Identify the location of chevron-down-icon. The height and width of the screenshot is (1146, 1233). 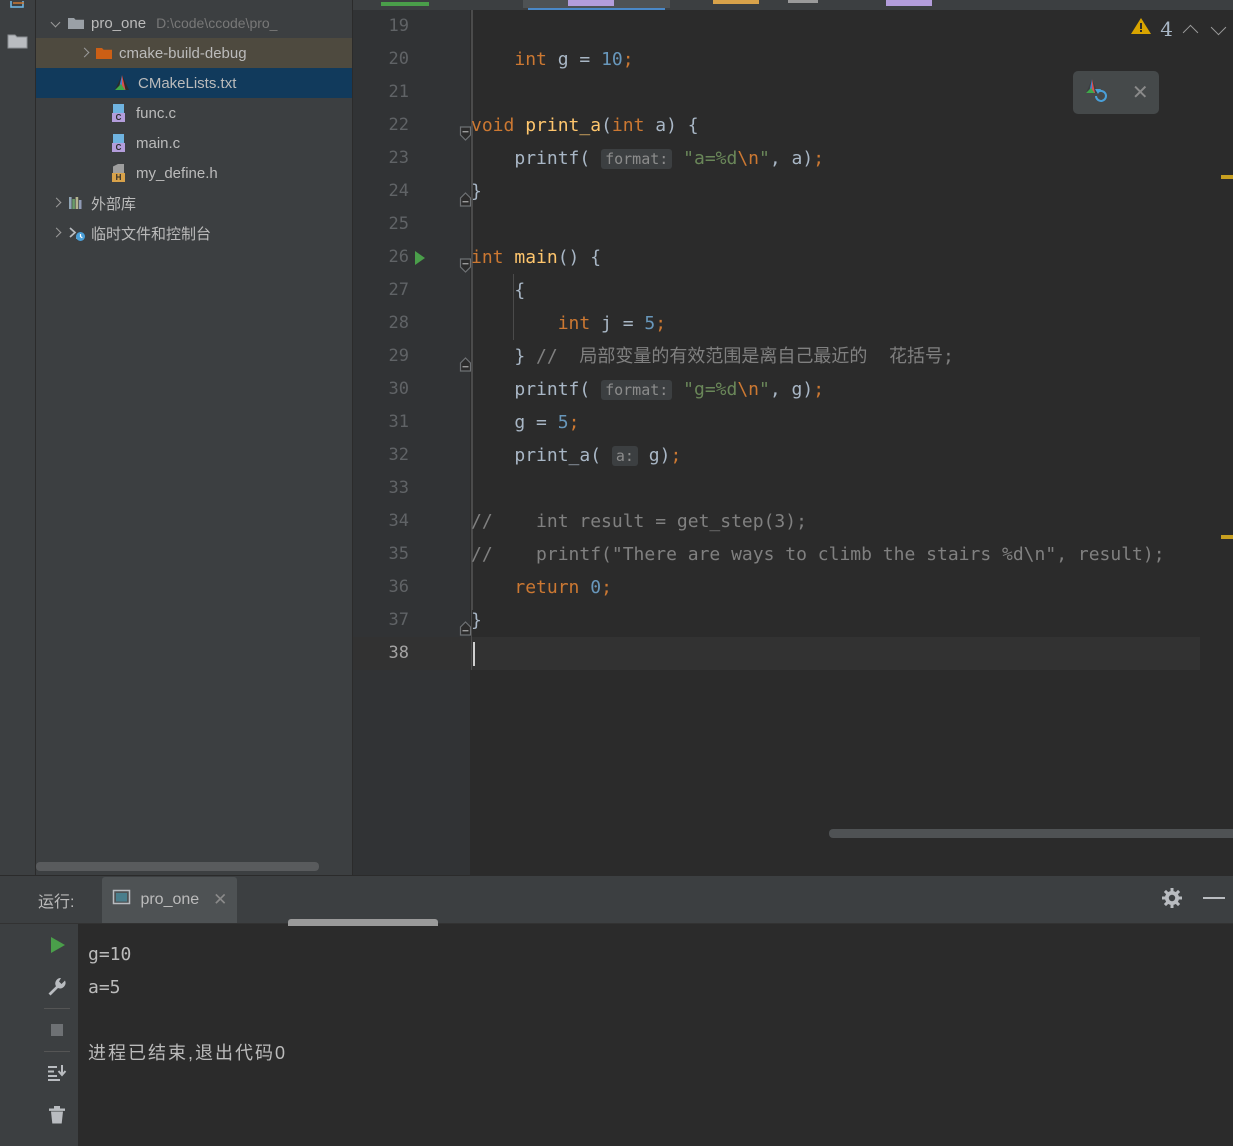
(57, 23).